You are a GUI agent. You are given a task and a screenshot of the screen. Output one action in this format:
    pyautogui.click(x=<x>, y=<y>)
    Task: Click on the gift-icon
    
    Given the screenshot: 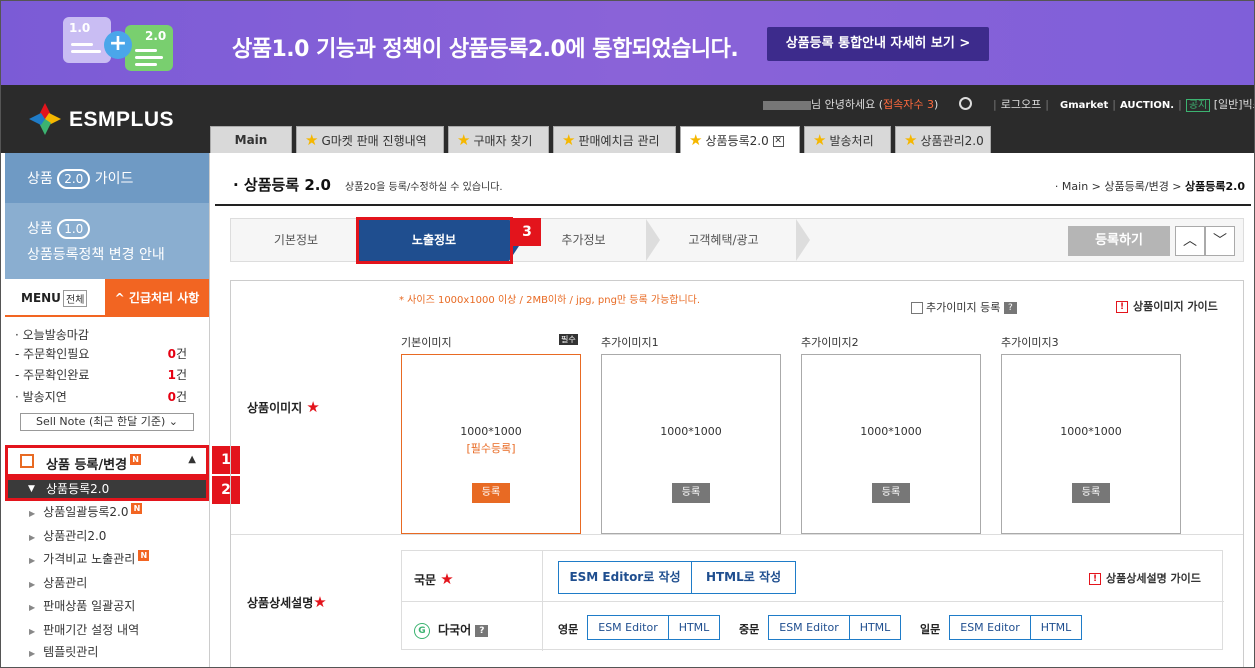 What is the action you would take?
    pyautogui.click(x=27, y=461)
    